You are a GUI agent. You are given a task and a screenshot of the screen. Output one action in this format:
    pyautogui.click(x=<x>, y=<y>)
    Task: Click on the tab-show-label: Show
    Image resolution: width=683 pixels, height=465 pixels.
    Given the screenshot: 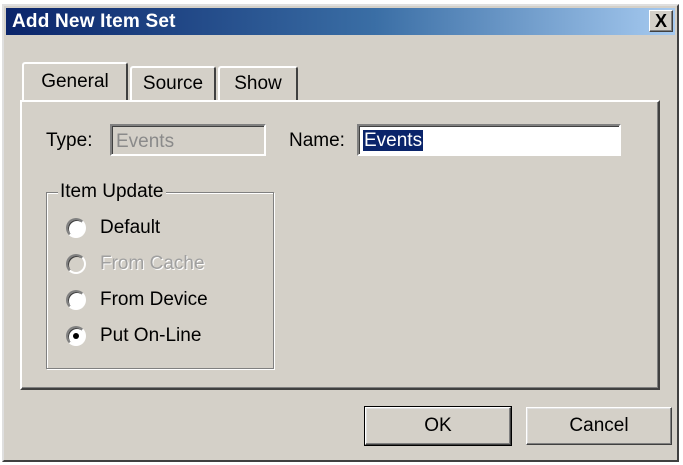 What is the action you would take?
    pyautogui.click(x=258, y=83)
    